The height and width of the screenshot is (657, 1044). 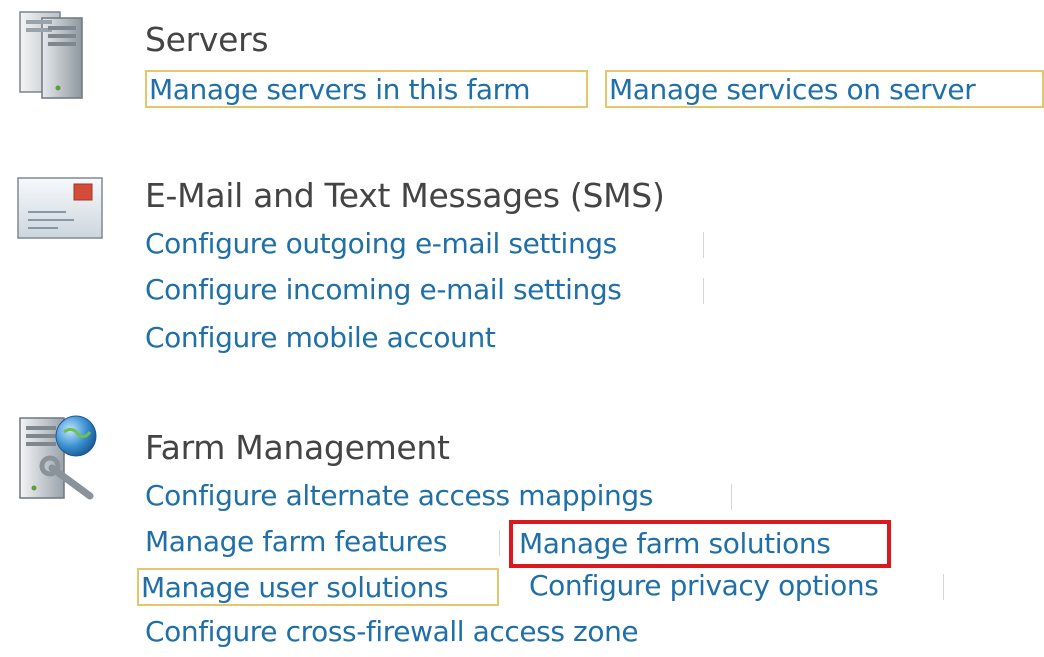 I want to click on link-cross-firewall-access-zone: Configure cross-firewall access zone, so click(x=392, y=633).